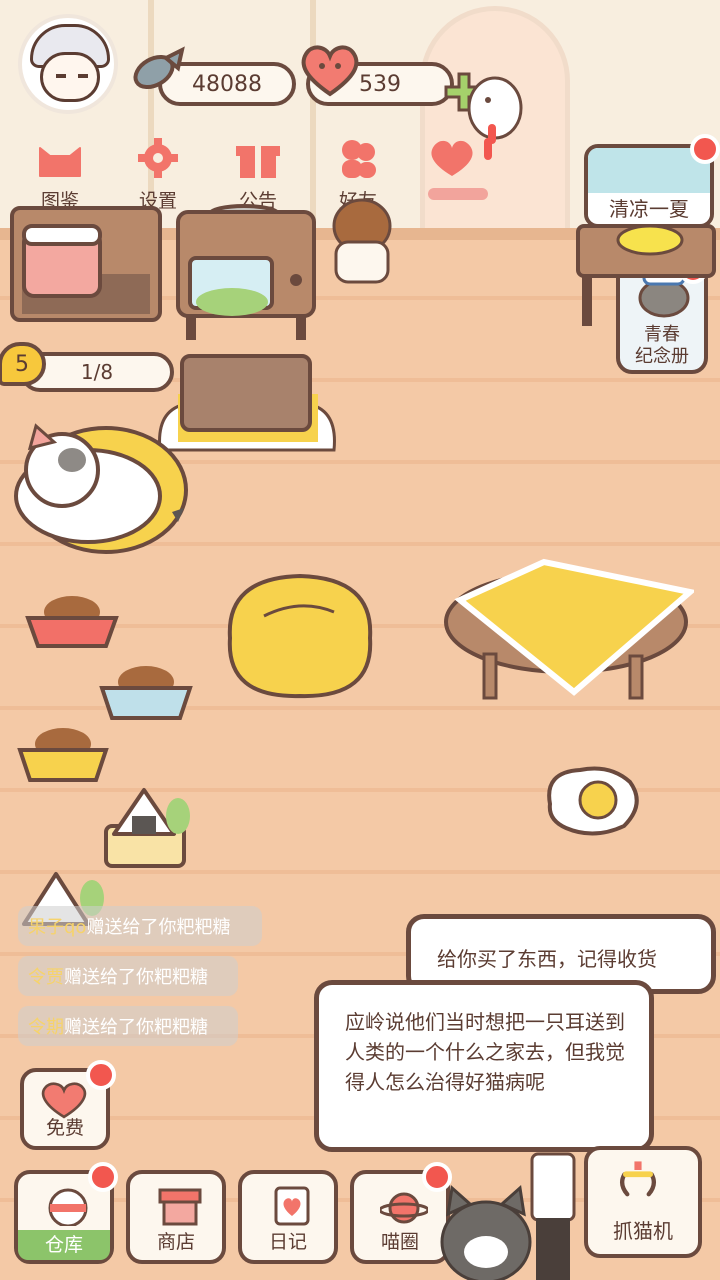 The width and height of the screenshot is (720, 1280). Describe the element at coordinates (359, 159) in the screenshot. I see `friends-icon` at that location.